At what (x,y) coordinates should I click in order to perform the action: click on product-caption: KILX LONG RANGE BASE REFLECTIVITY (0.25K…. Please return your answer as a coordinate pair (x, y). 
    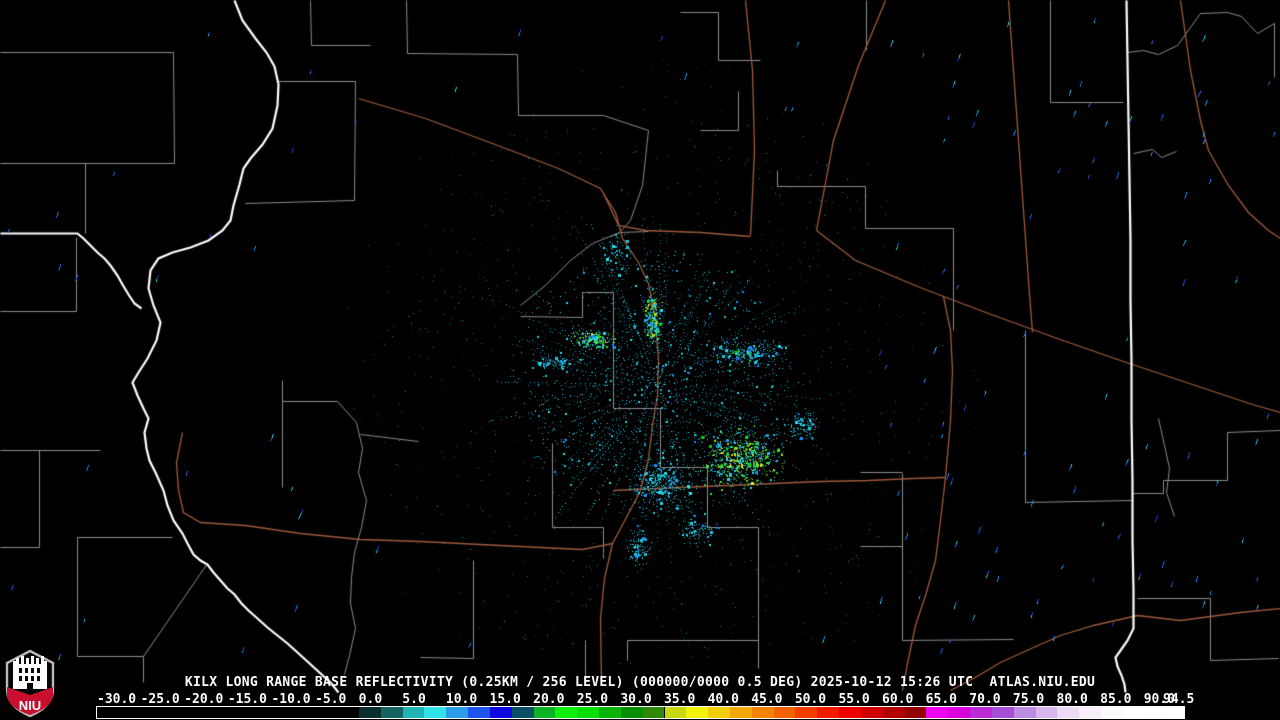
    Looking at the image, I should click on (640, 682).